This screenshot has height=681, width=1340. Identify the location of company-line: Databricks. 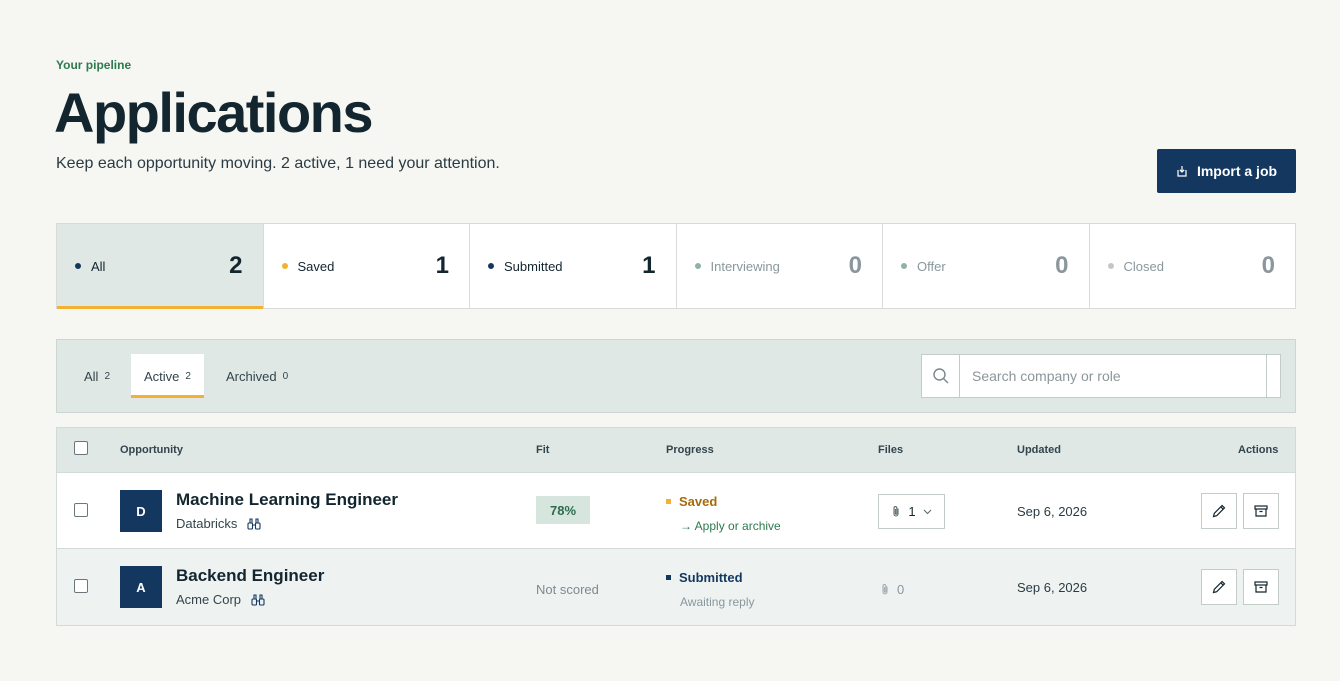
(218, 523).